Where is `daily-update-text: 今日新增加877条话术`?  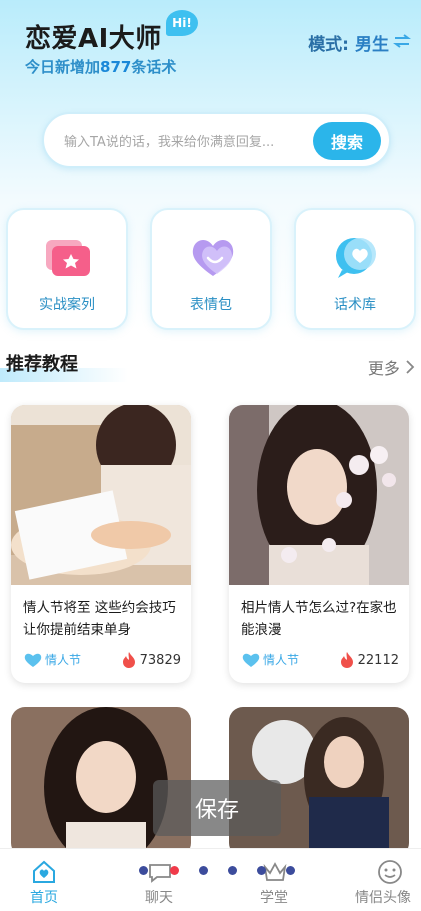 daily-update-text: 今日新增加877条话术 is located at coordinates (100, 66).